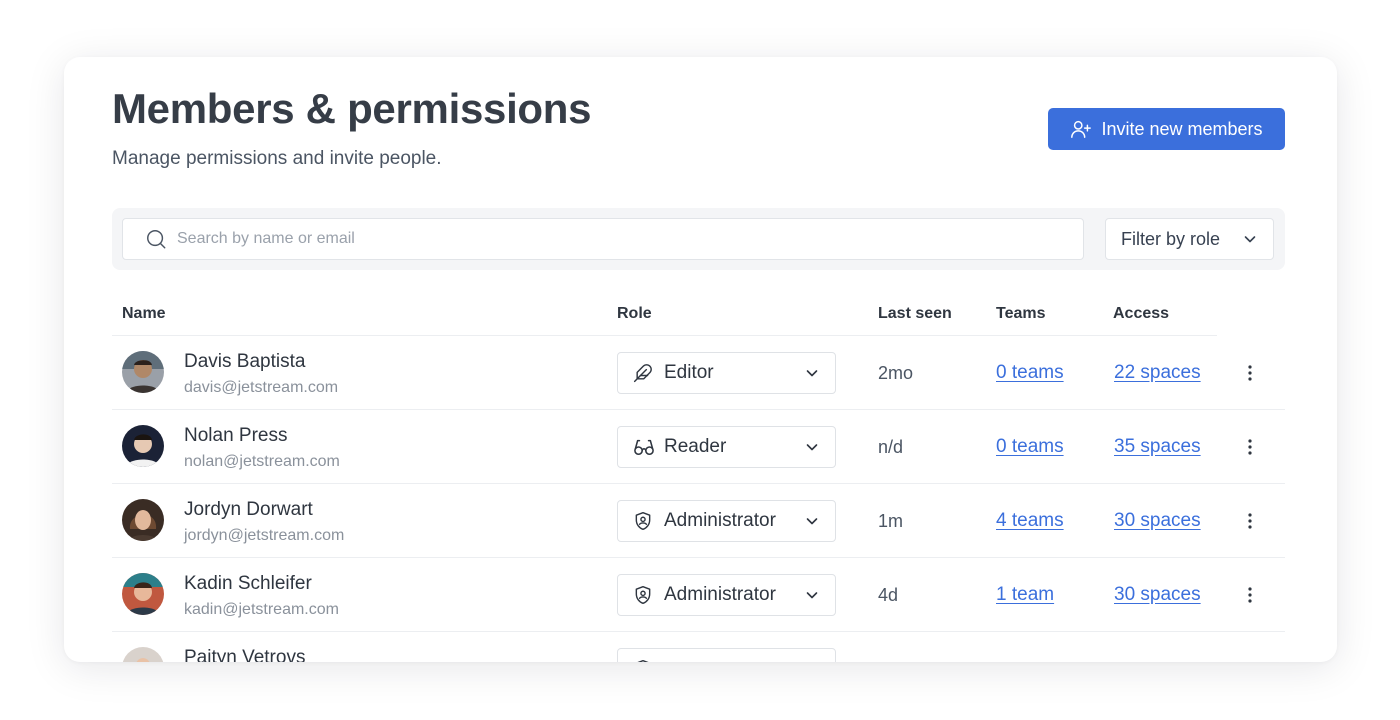 This screenshot has height=720, width=1400. What do you see at coordinates (698, 647) in the screenshot?
I see `table-row: Paityn Vetrovs` at bounding box center [698, 647].